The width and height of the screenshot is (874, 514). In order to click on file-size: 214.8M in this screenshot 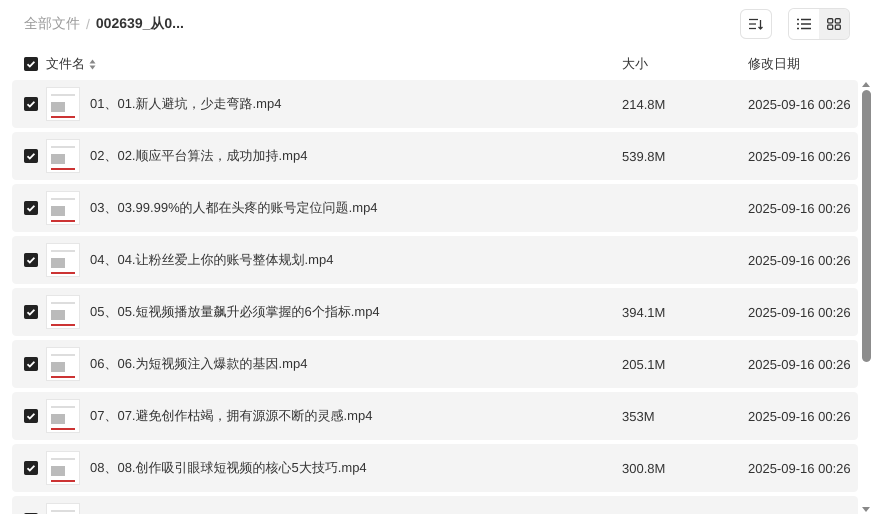, I will do `click(644, 104)`.